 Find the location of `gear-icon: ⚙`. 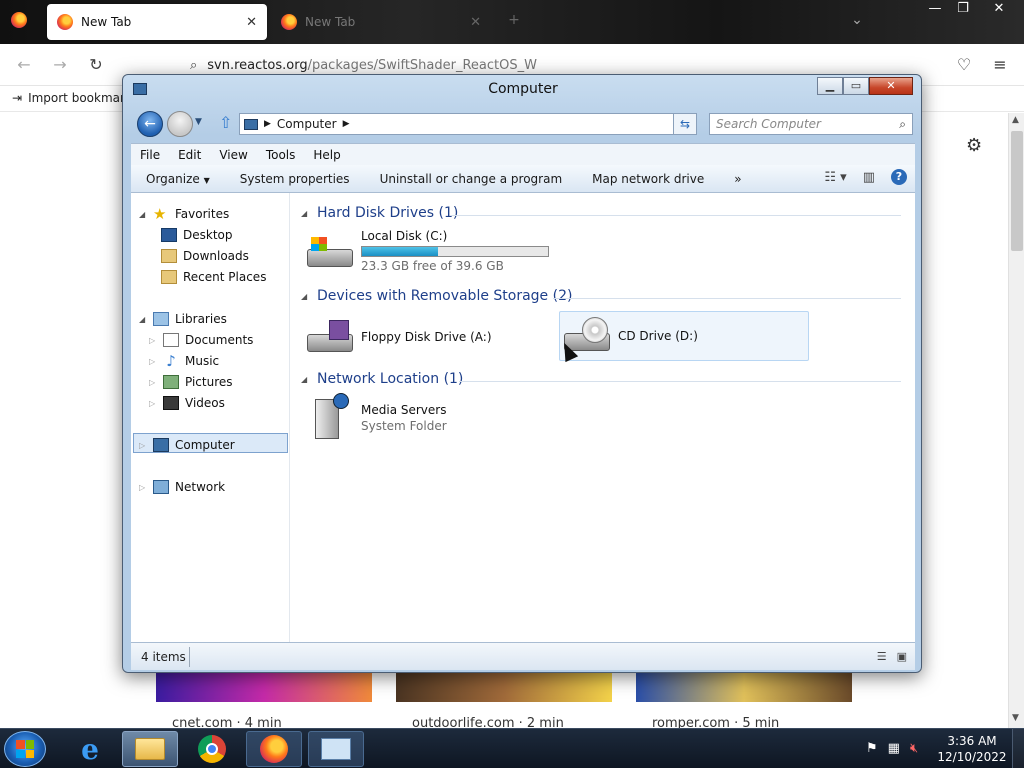

gear-icon: ⚙ is located at coordinates (974, 145).